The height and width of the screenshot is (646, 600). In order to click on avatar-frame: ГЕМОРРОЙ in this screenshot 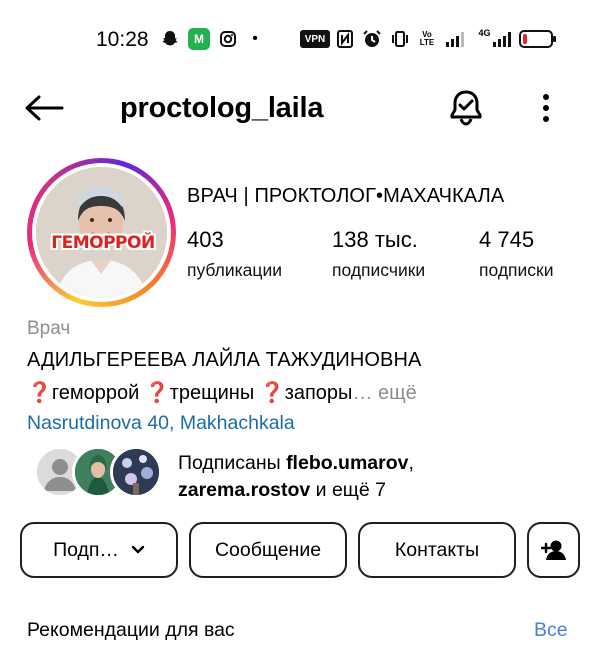, I will do `click(101, 232)`.